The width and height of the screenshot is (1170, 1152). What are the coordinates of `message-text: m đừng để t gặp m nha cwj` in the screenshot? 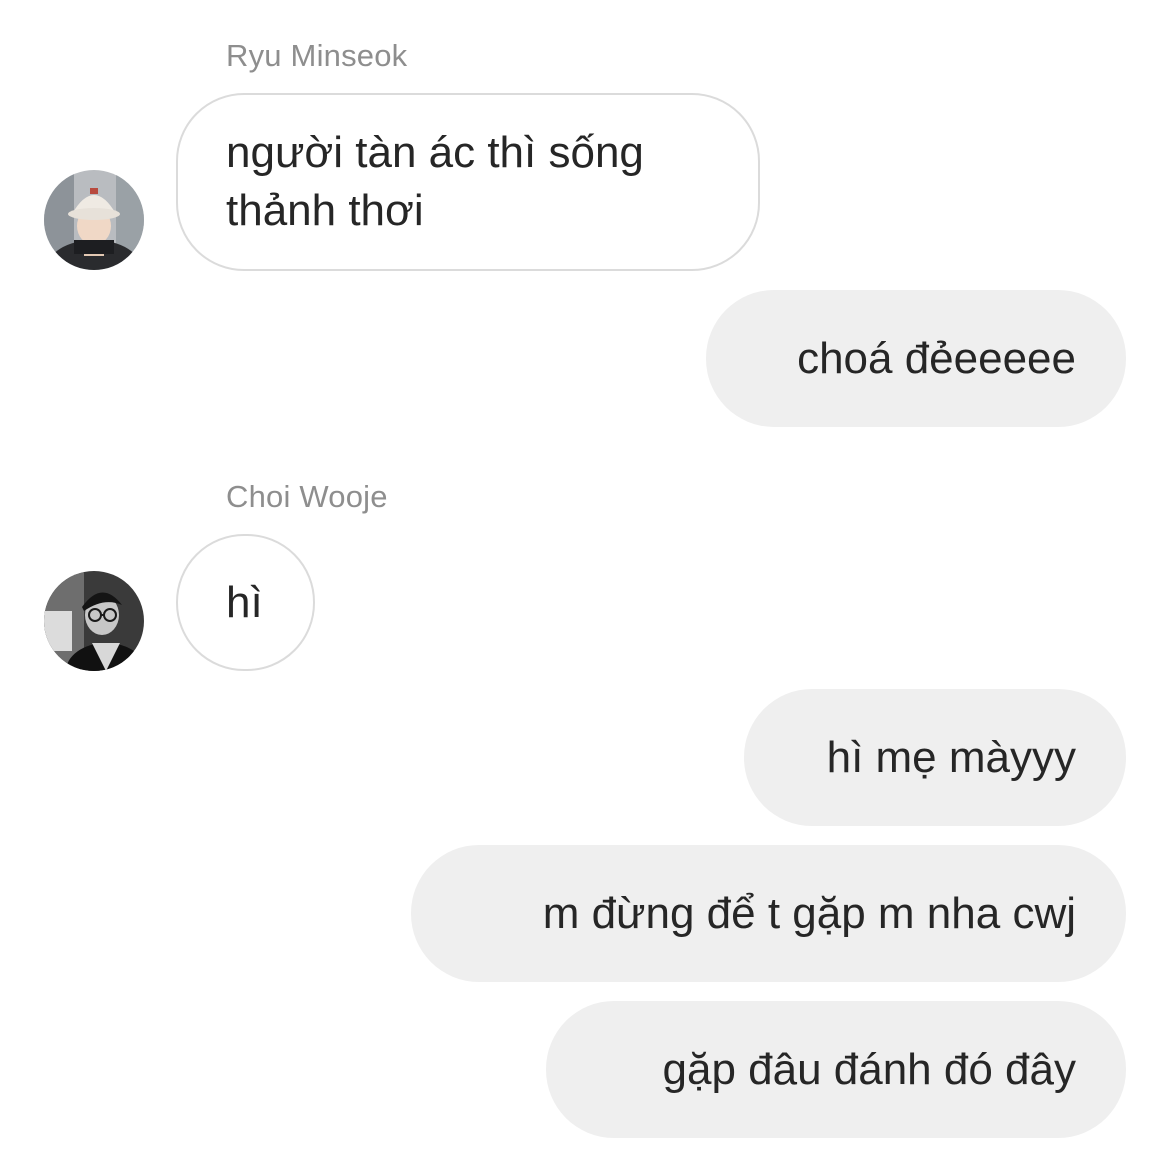 It's located at (809, 913).